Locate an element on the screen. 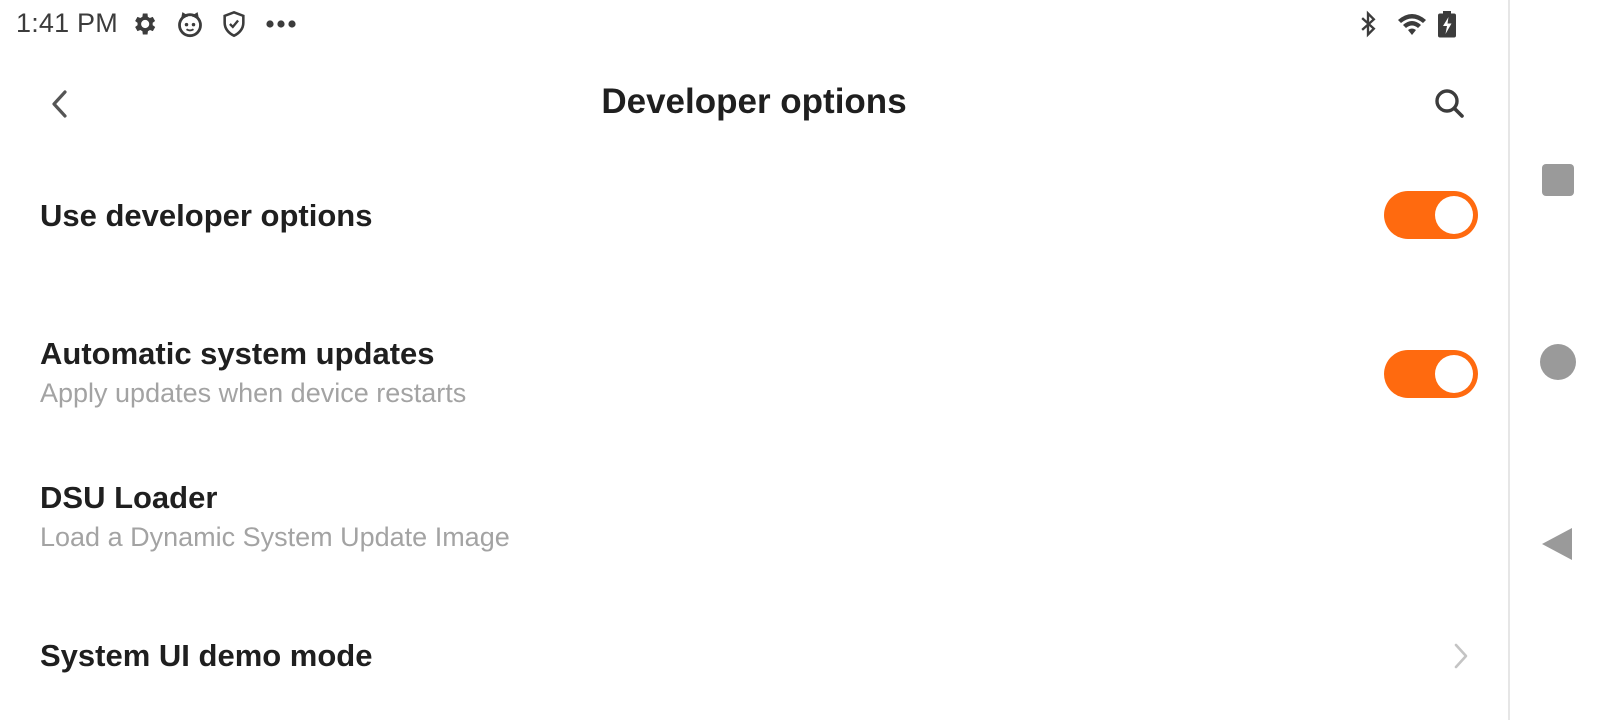 The width and height of the screenshot is (1600, 720). search-icon is located at coordinates (1449, 103).